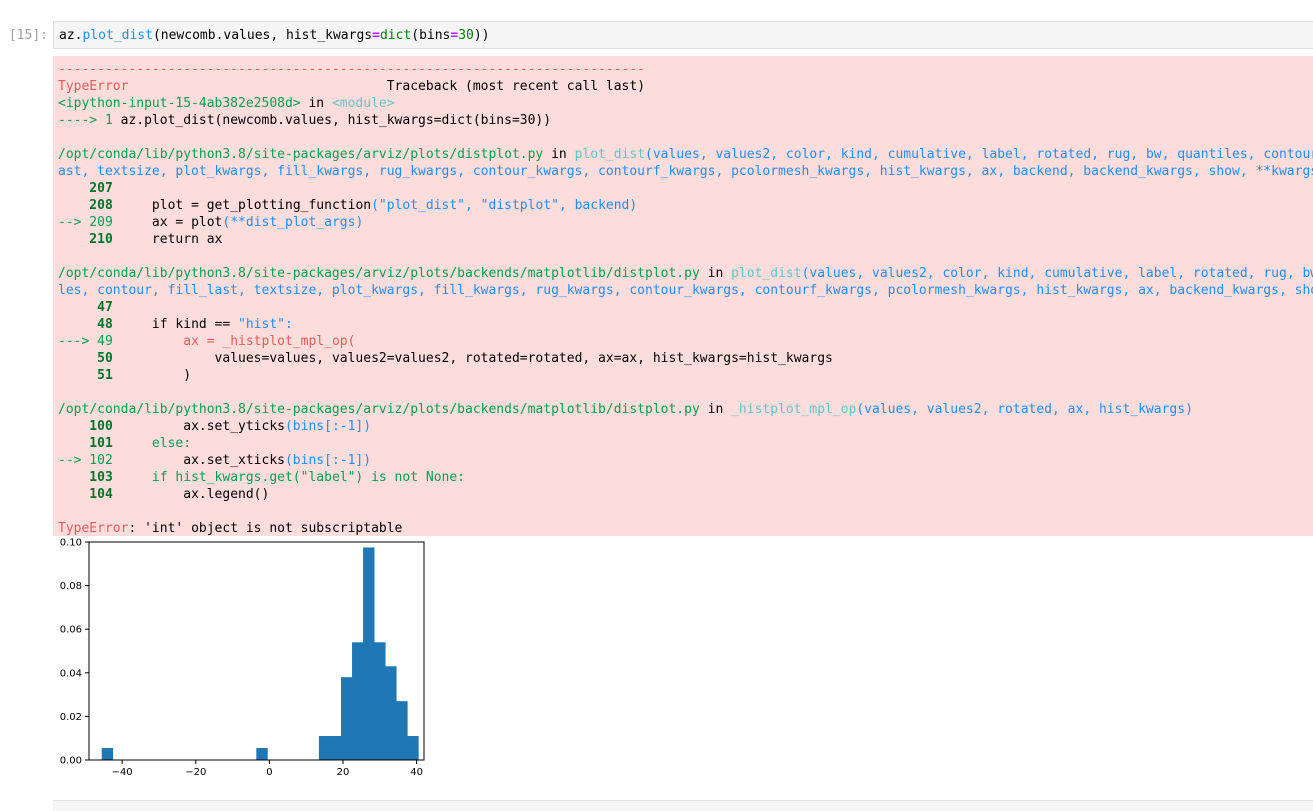 The height and width of the screenshot is (811, 1313). I want to click on histogram-chart: 0.00 0.02 0.04 0.06 0.08 0.10 −40 −20 0 20 40, so click(242, 658).